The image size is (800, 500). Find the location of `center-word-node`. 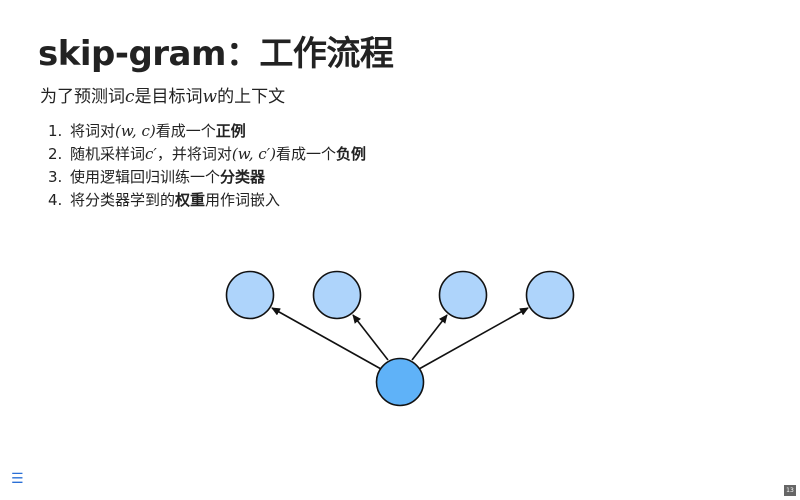

center-word-node is located at coordinates (400, 382).